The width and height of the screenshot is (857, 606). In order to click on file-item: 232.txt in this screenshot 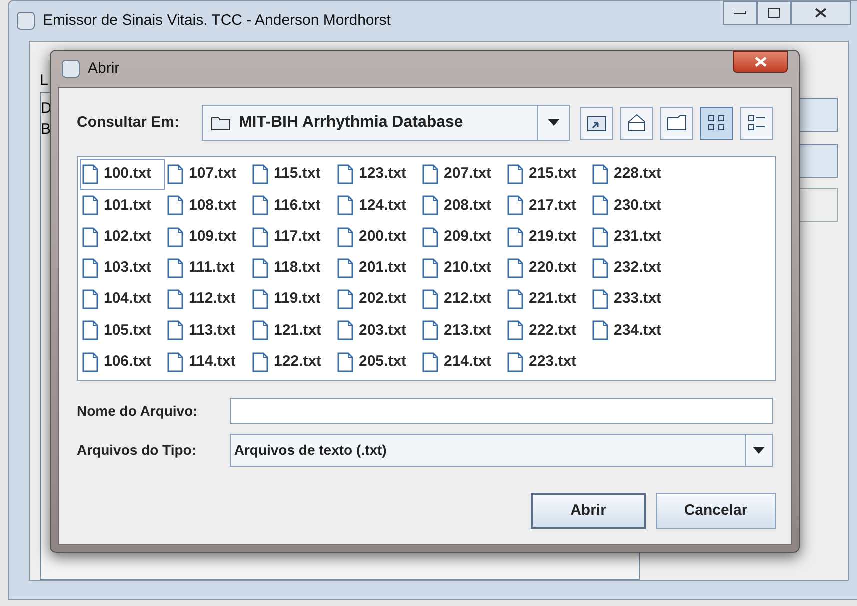, I will do `click(632, 268)`.